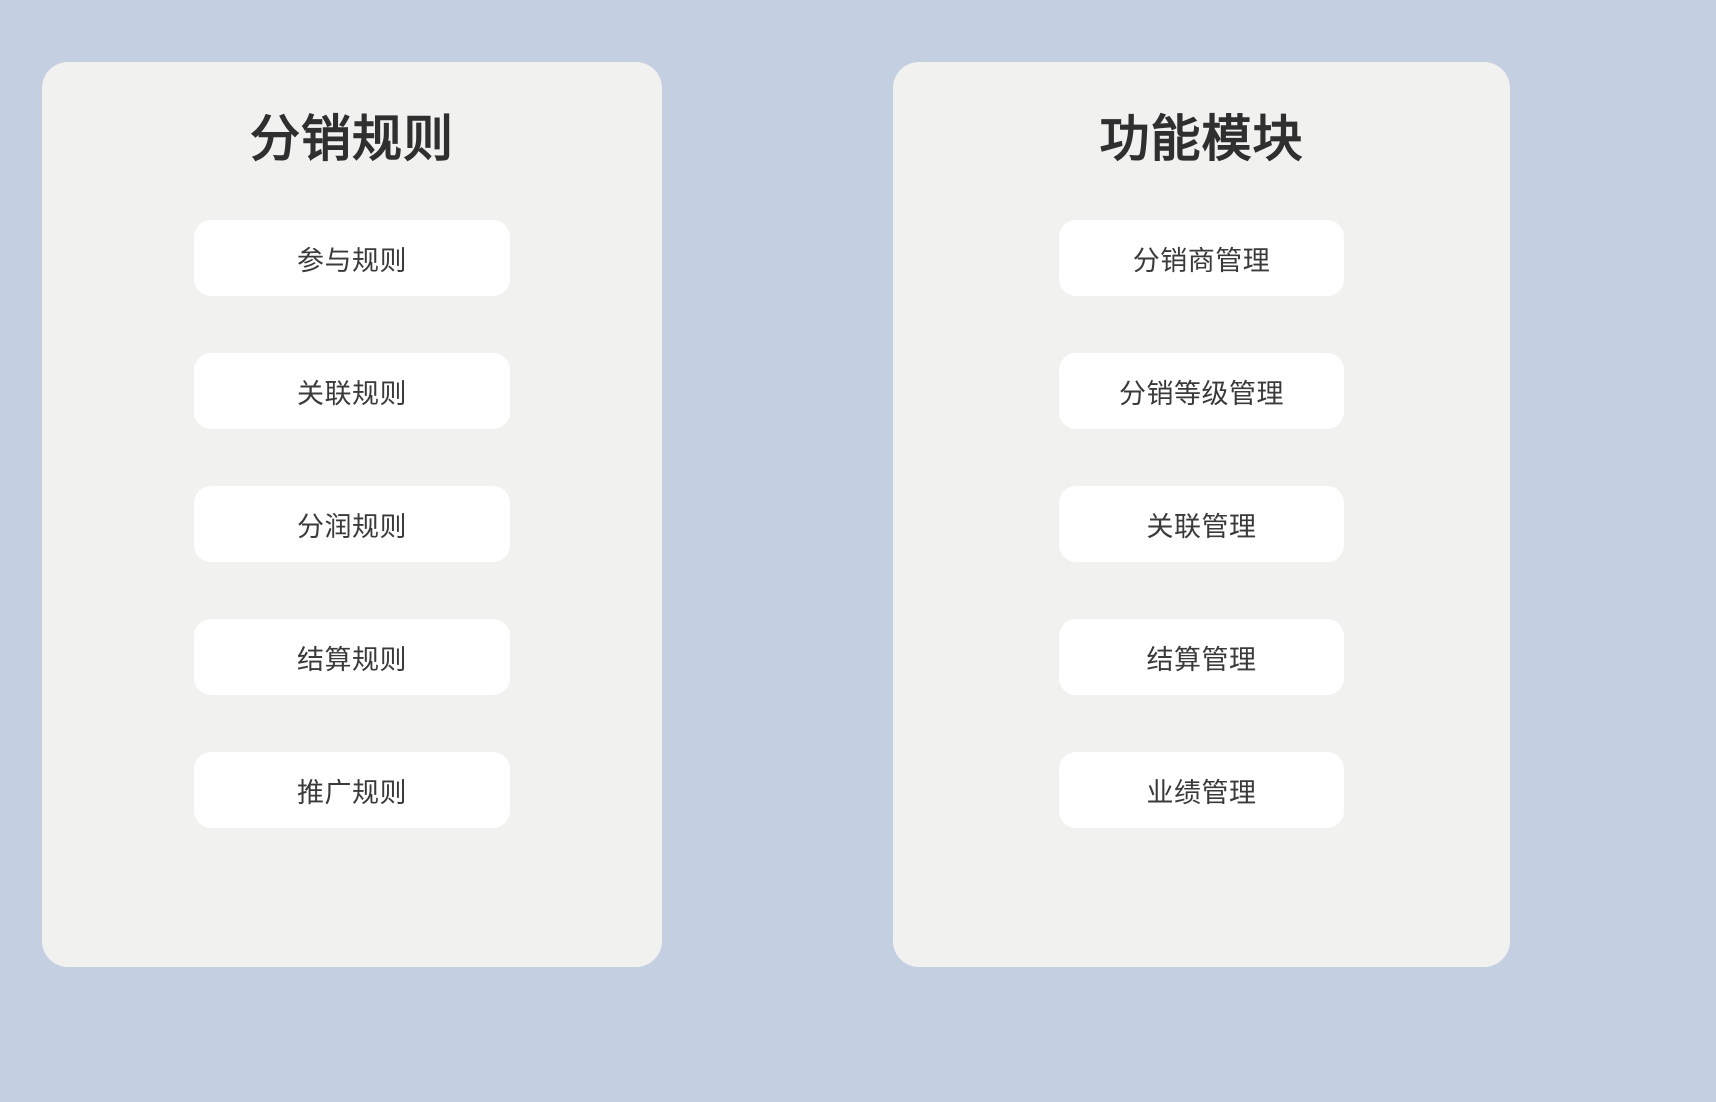 The image size is (1716, 1102). I want to click on list-item-label: 结算管理, so click(1201, 659).